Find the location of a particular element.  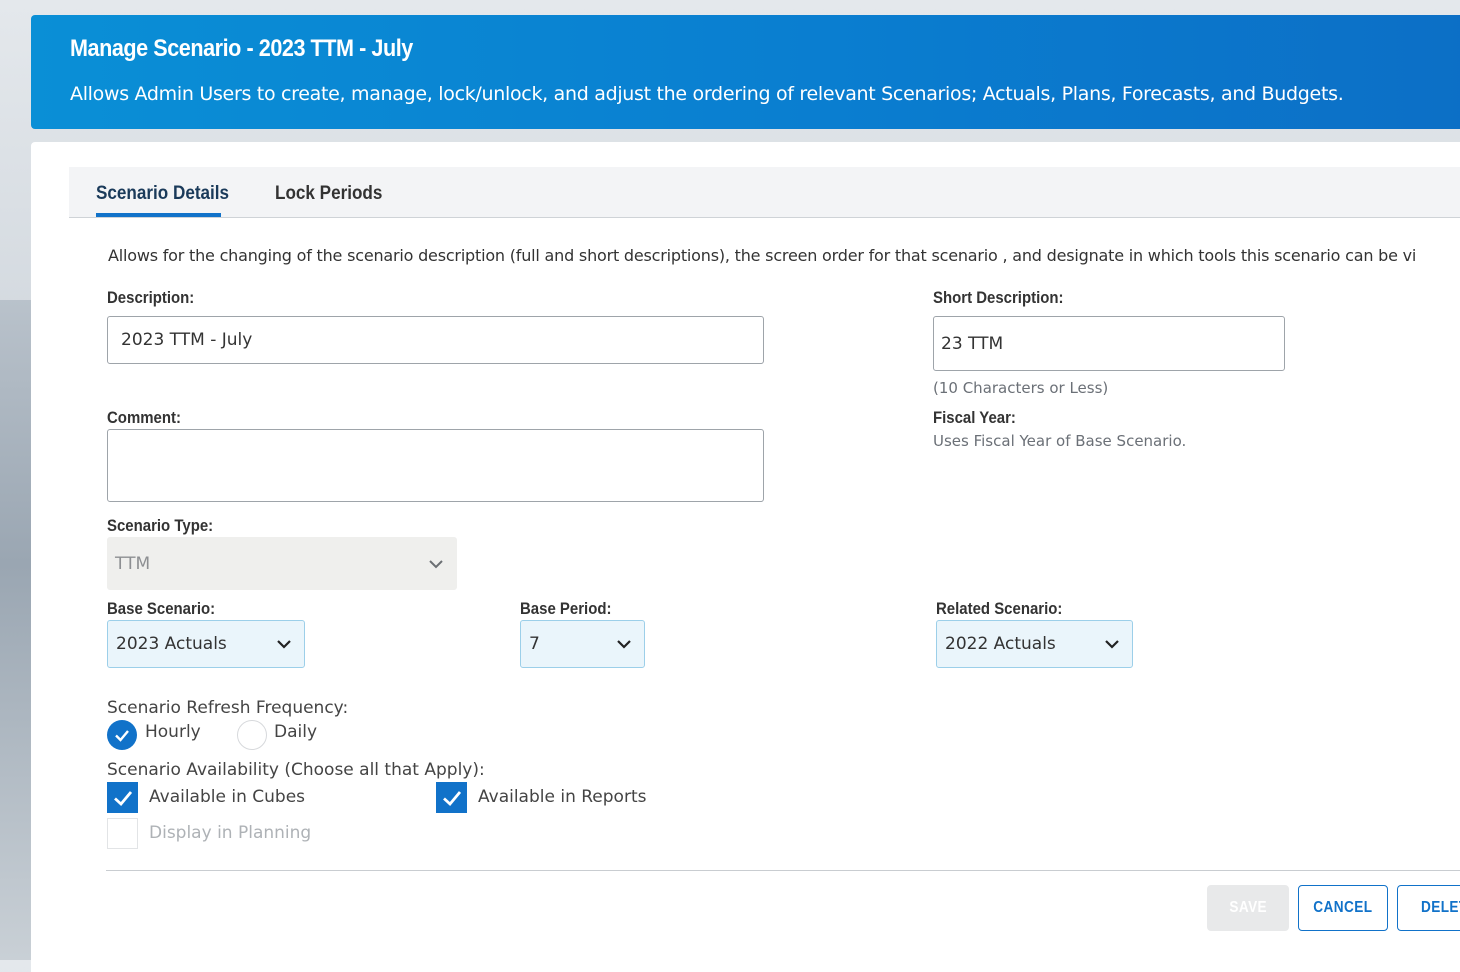

cancel-button-label: CANCEL is located at coordinates (1343, 907).